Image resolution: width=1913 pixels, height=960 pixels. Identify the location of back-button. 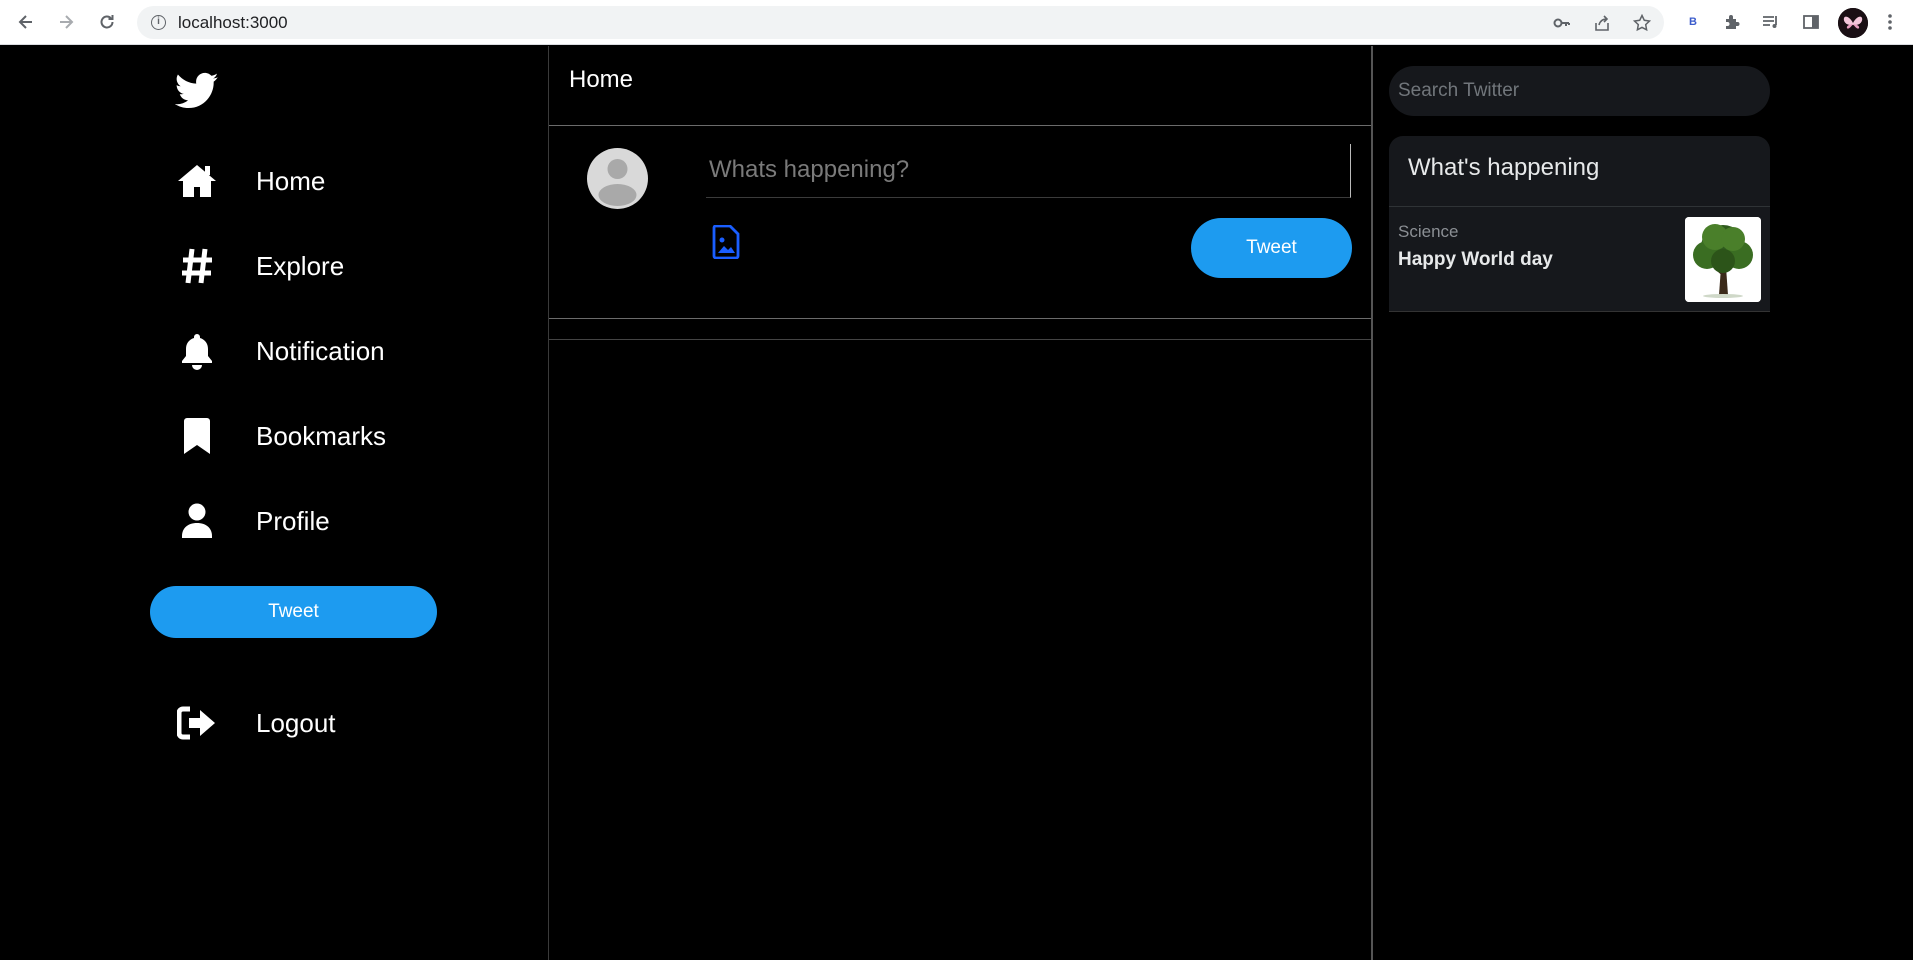
(26, 22).